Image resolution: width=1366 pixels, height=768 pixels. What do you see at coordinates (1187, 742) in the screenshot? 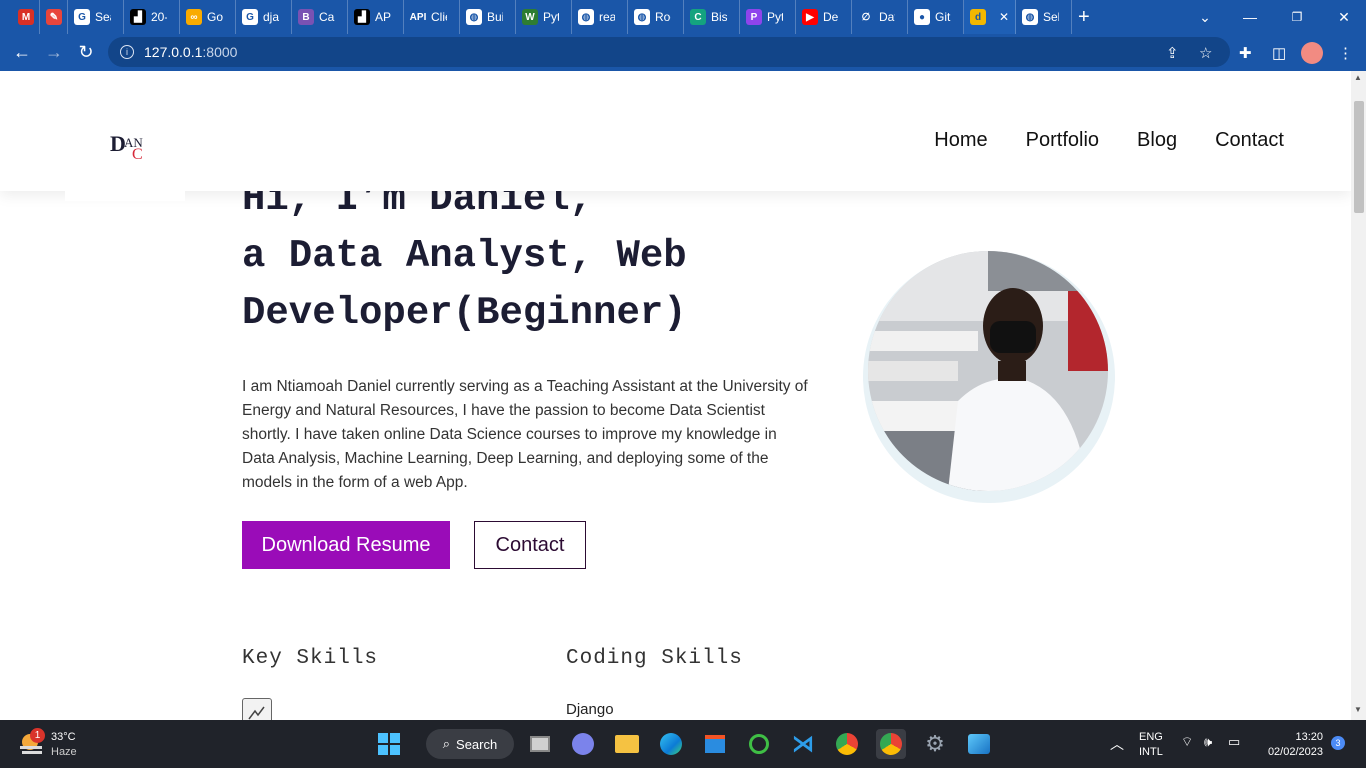
I see `wifi-icon: ⌔` at bounding box center [1187, 742].